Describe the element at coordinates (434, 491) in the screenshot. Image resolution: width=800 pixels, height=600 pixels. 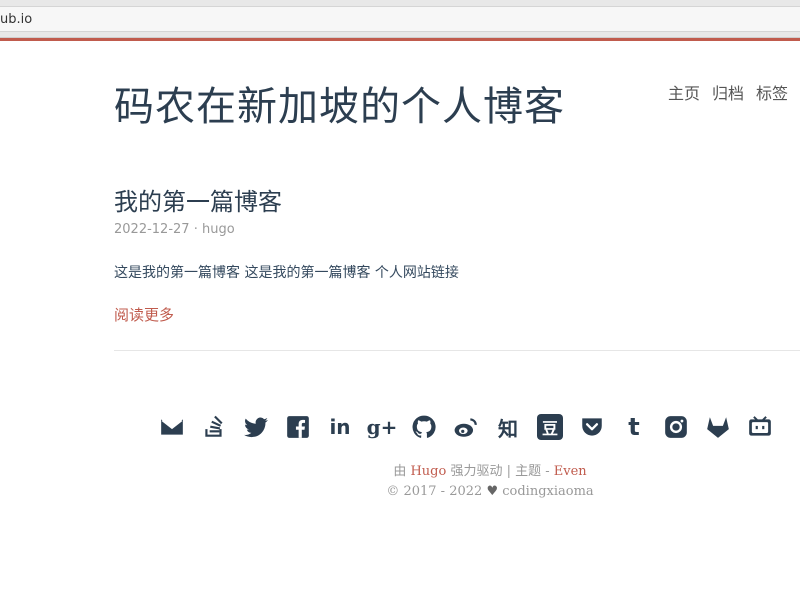
I see `copyright-years: © 2017 - 2022` at that location.